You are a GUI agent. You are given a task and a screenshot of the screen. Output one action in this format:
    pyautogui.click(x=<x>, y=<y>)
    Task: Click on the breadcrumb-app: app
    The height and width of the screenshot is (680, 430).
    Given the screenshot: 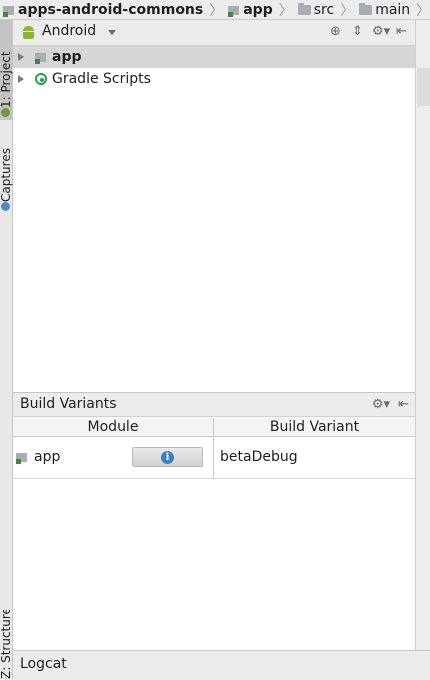 What is the action you would take?
    pyautogui.click(x=251, y=9)
    